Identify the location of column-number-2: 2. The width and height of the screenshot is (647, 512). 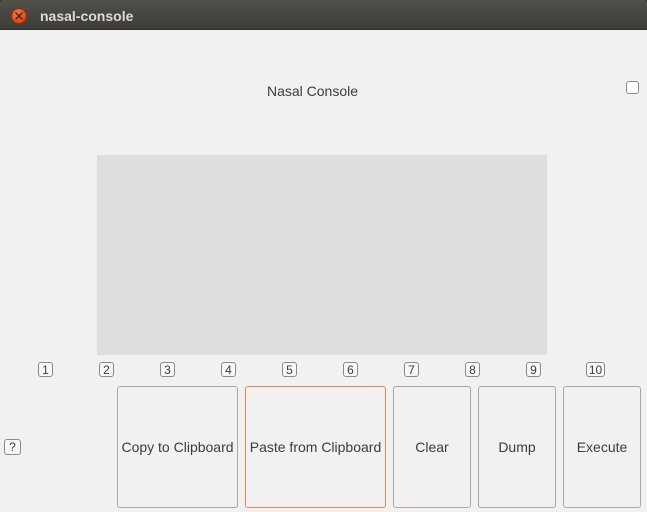
(106, 369).